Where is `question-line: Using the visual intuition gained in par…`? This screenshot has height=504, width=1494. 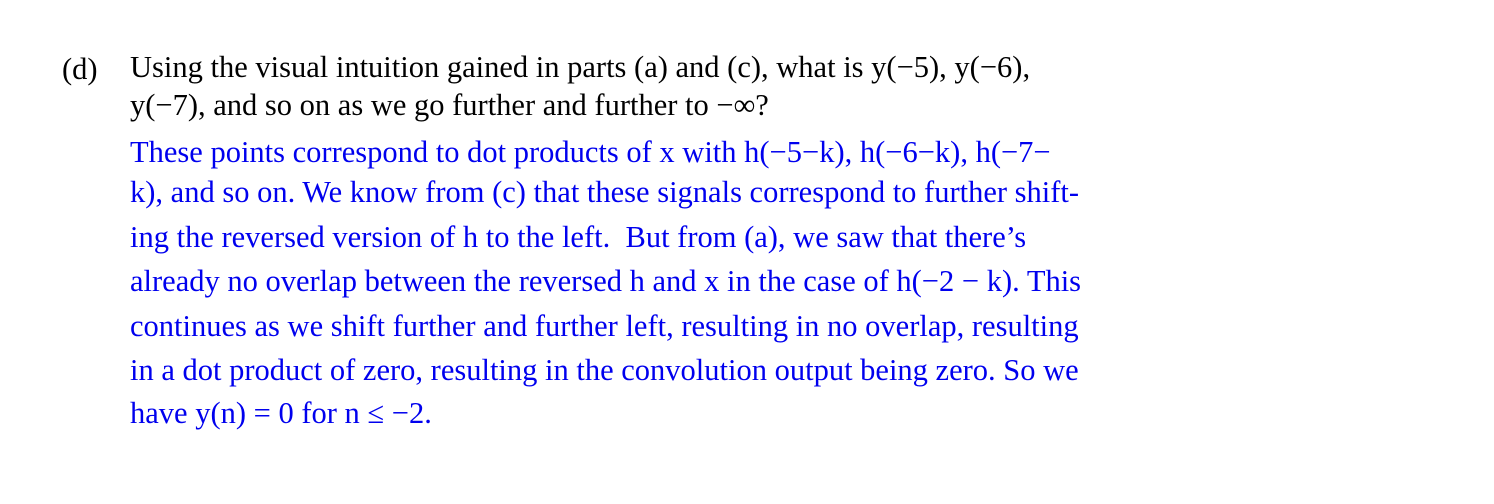
question-line: Using the visual intuition gained in par… is located at coordinates (580, 67).